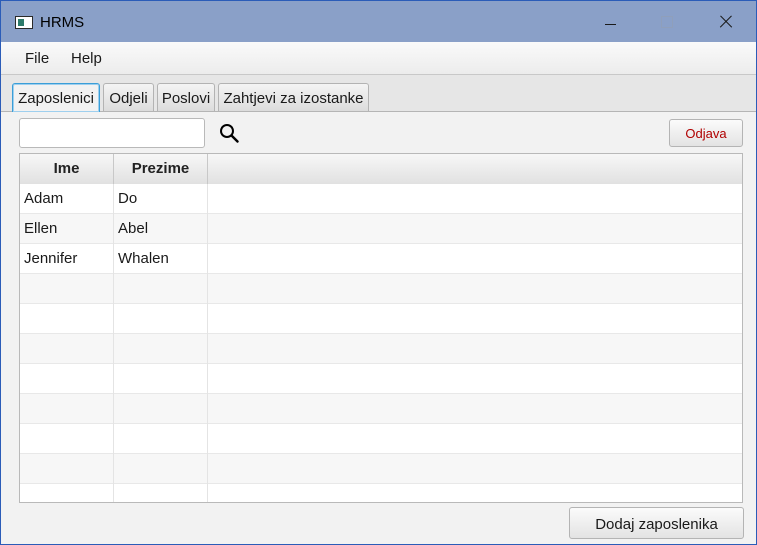  What do you see at coordinates (186, 97) in the screenshot?
I see `tab-poslovi: Poslovi` at bounding box center [186, 97].